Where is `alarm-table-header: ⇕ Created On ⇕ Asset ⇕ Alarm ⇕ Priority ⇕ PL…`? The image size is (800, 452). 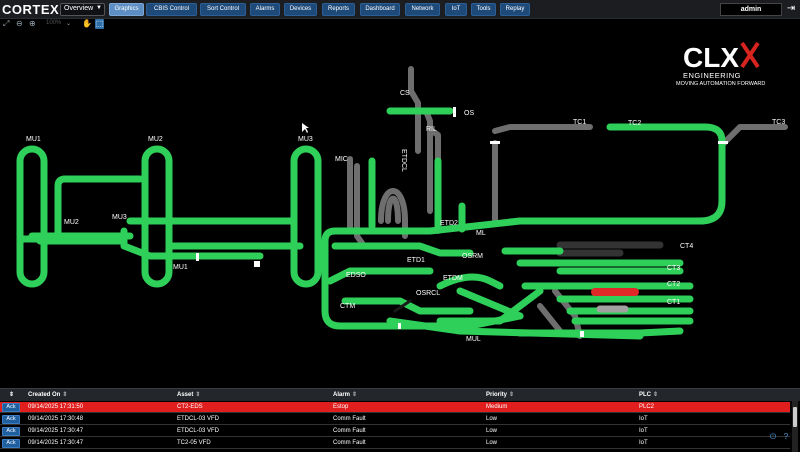
alarm-table-header: ⇕ Created On ⇕ Asset ⇕ Alarm ⇕ Priority ⇕ PL… is located at coordinates (400, 394).